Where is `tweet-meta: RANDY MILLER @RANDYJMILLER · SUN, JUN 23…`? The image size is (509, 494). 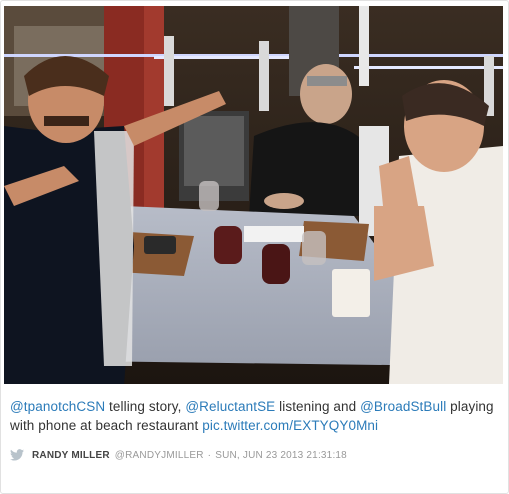 tweet-meta: RANDY MILLER @RANDYJMILLER · SUN, JUN 23… is located at coordinates (178, 455).